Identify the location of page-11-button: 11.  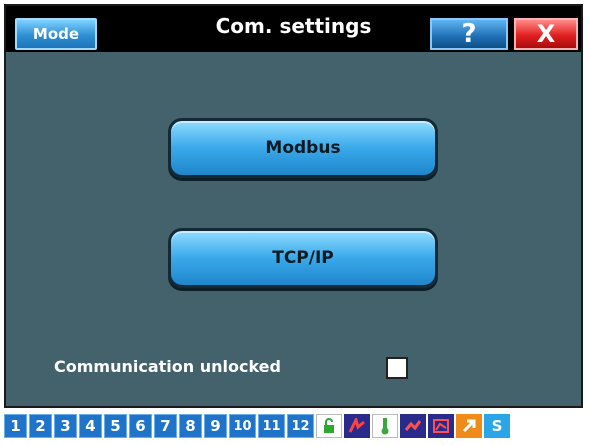
(271, 426).